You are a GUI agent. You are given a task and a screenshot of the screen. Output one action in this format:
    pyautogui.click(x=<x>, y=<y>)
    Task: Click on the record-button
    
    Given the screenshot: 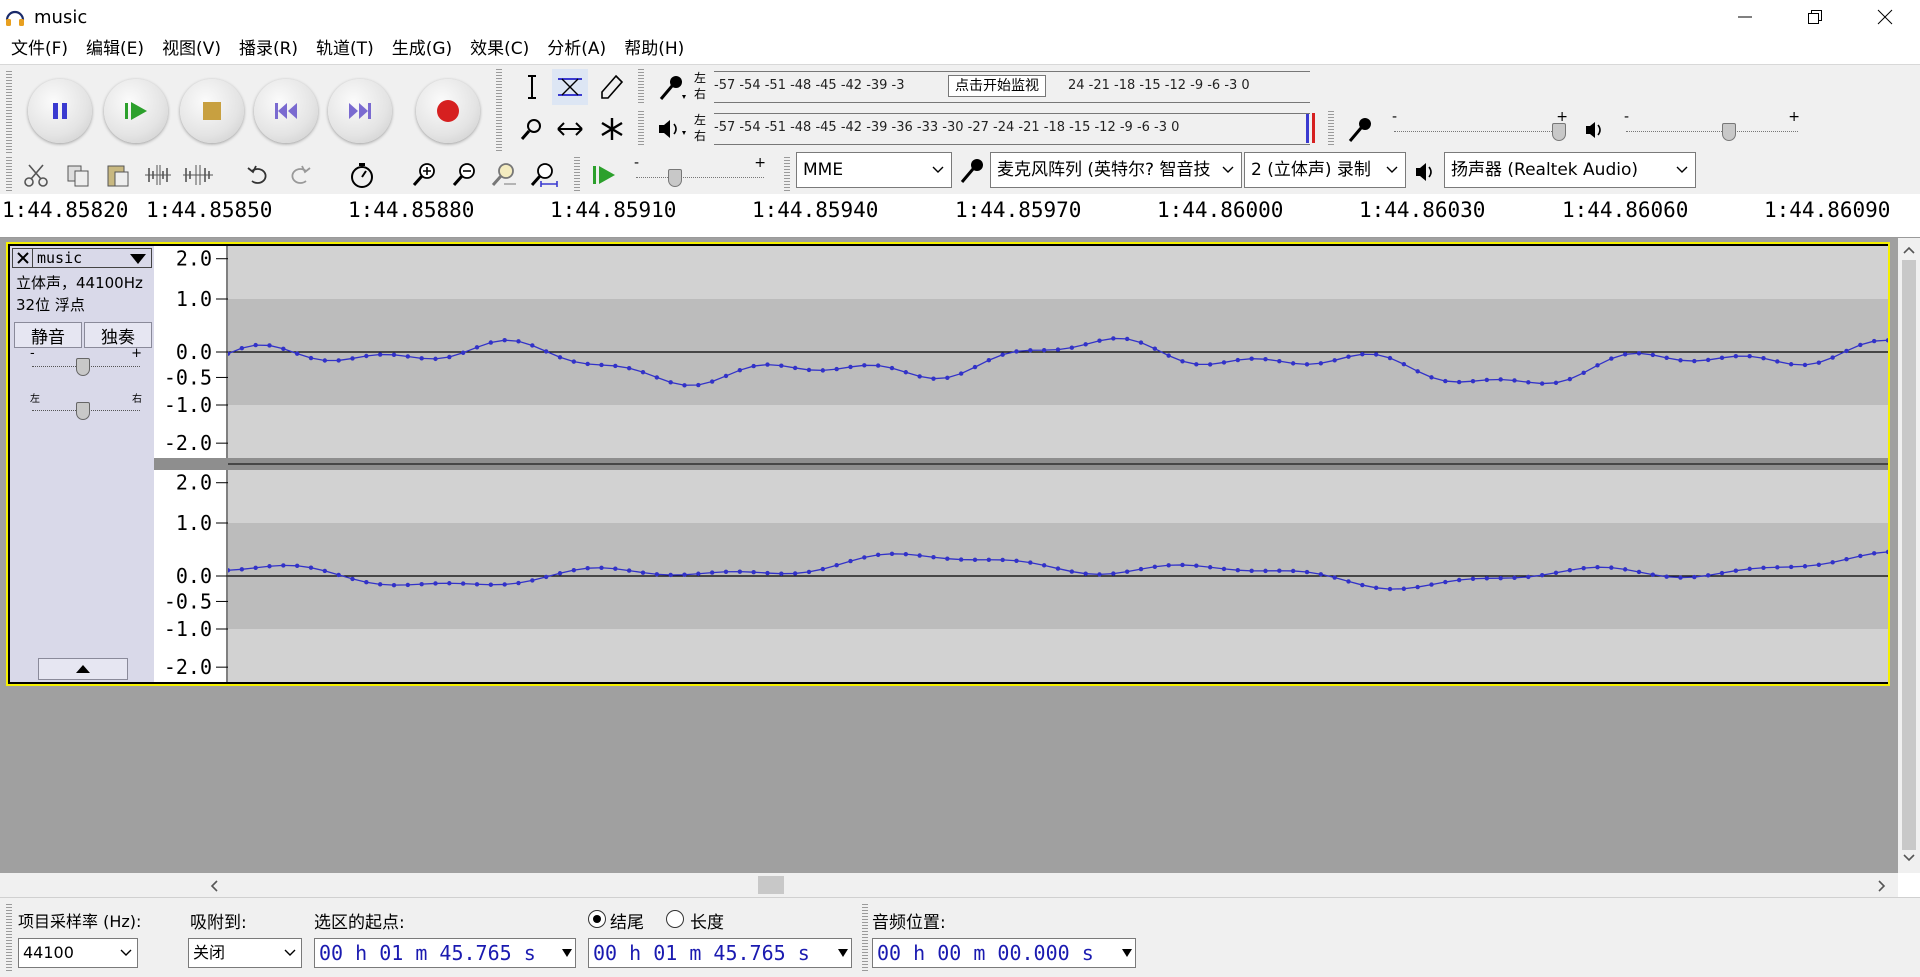 What is the action you would take?
    pyautogui.click(x=448, y=111)
    